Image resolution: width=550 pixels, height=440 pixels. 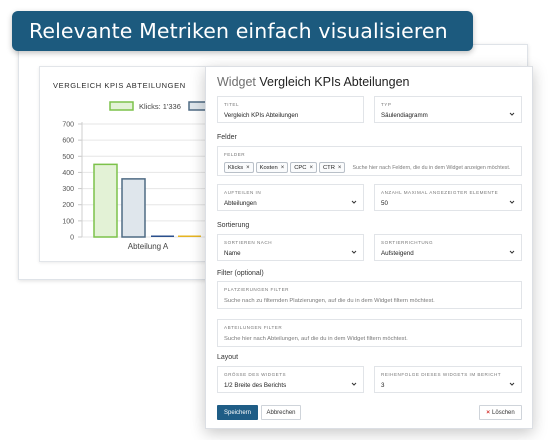 I want to click on headline-banner: Relevante Metriken einfach visualisieren, so click(x=242, y=31).